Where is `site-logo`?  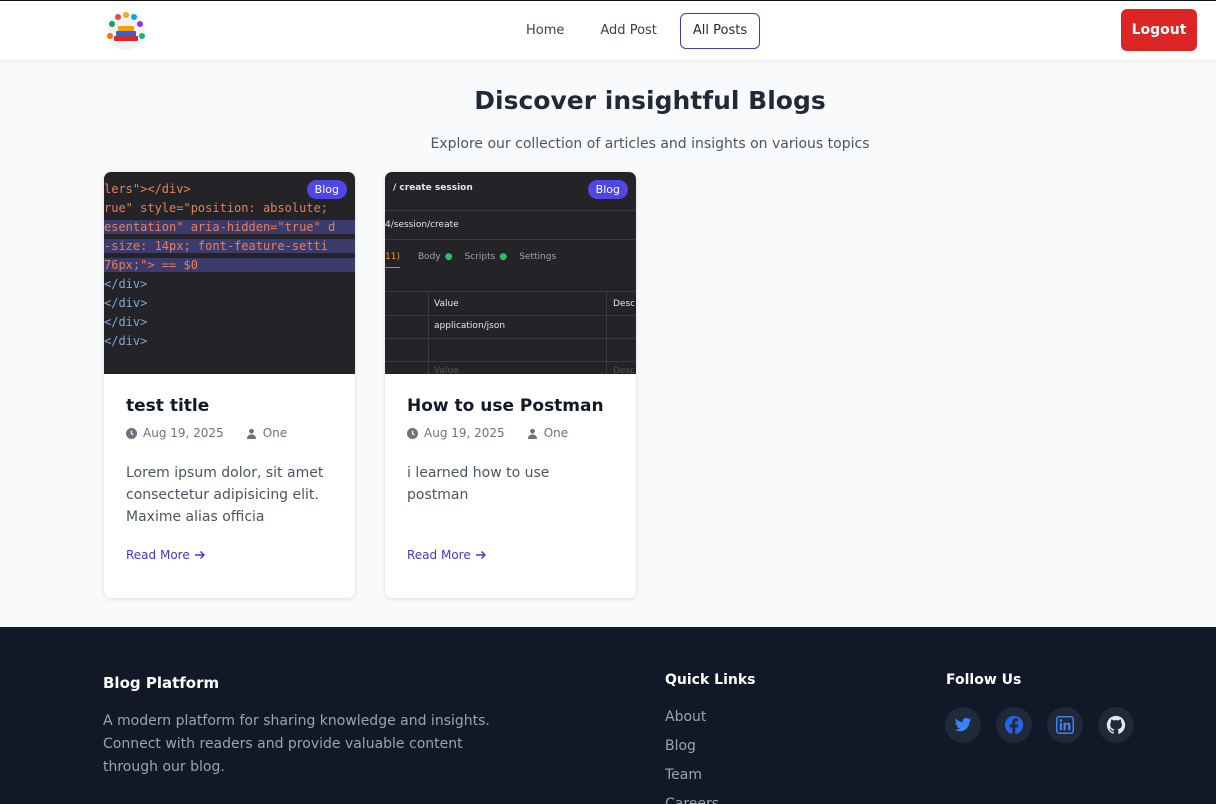
site-logo is located at coordinates (126, 31).